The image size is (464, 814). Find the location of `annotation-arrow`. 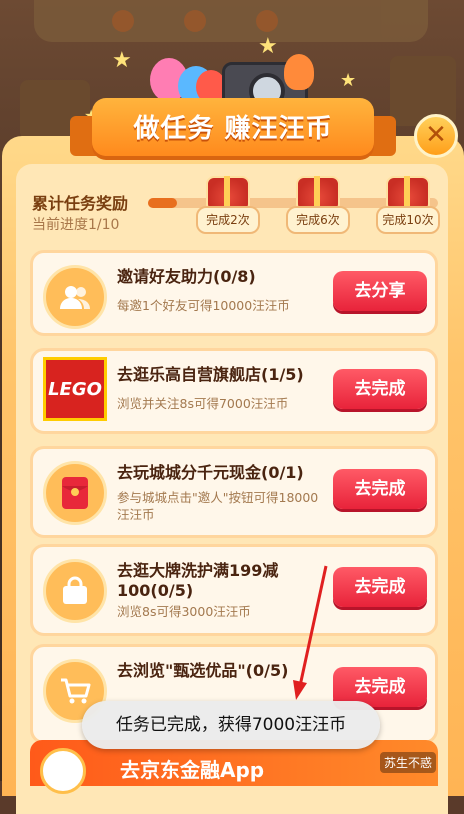

annotation-arrow is located at coordinates (310, 632).